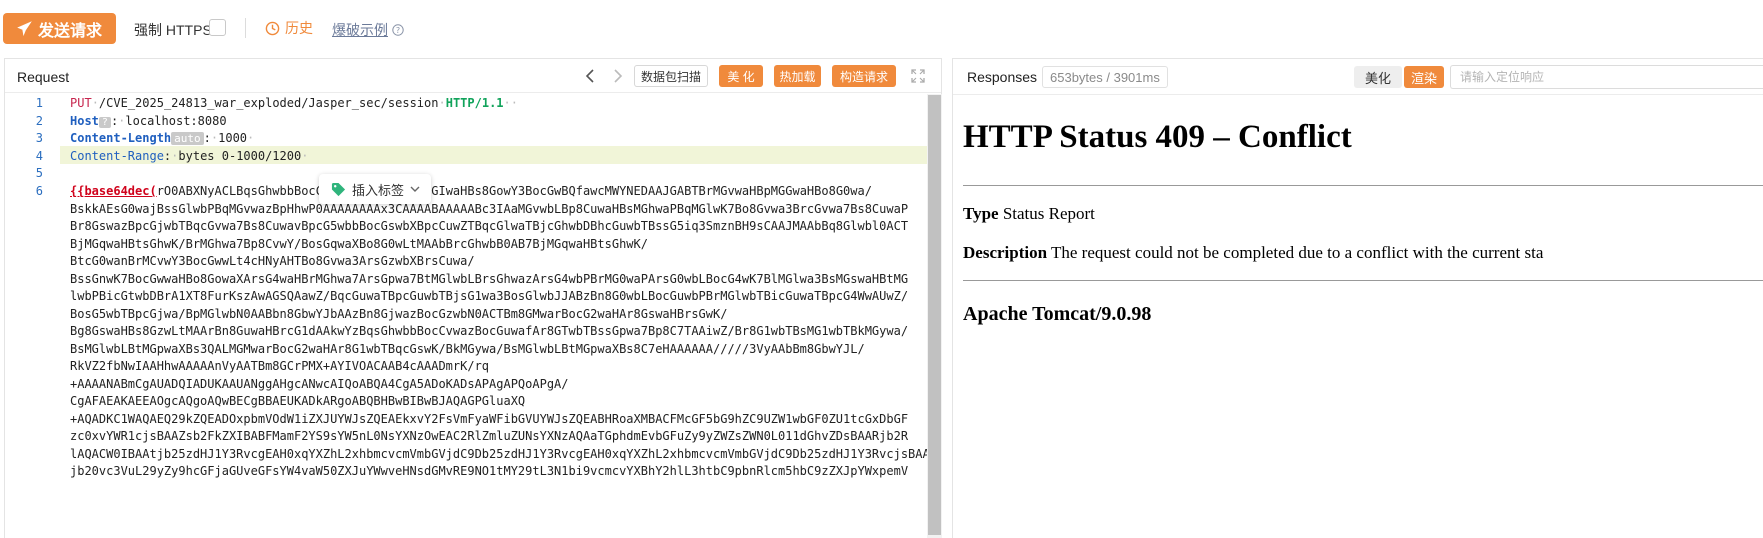  I want to click on auto-badge: auto, so click(187, 138).